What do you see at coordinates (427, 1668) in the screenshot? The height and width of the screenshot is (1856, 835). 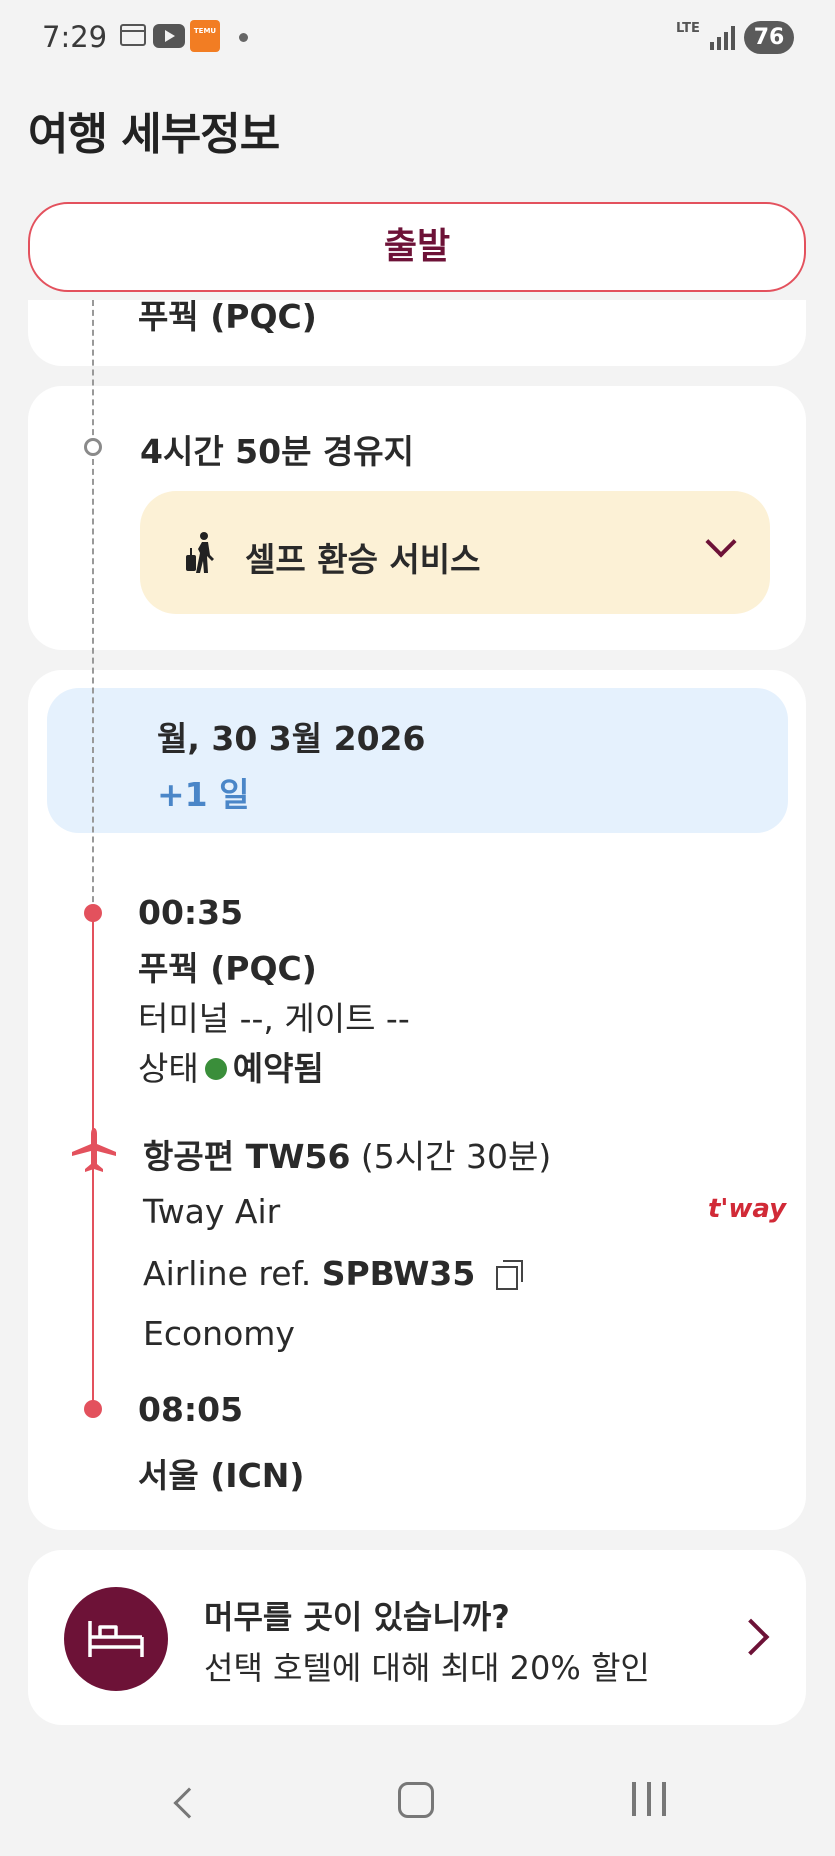 I see `hotel-promo-subtitle: 선택 호텔에 대해 최대 20% 할인` at bounding box center [427, 1668].